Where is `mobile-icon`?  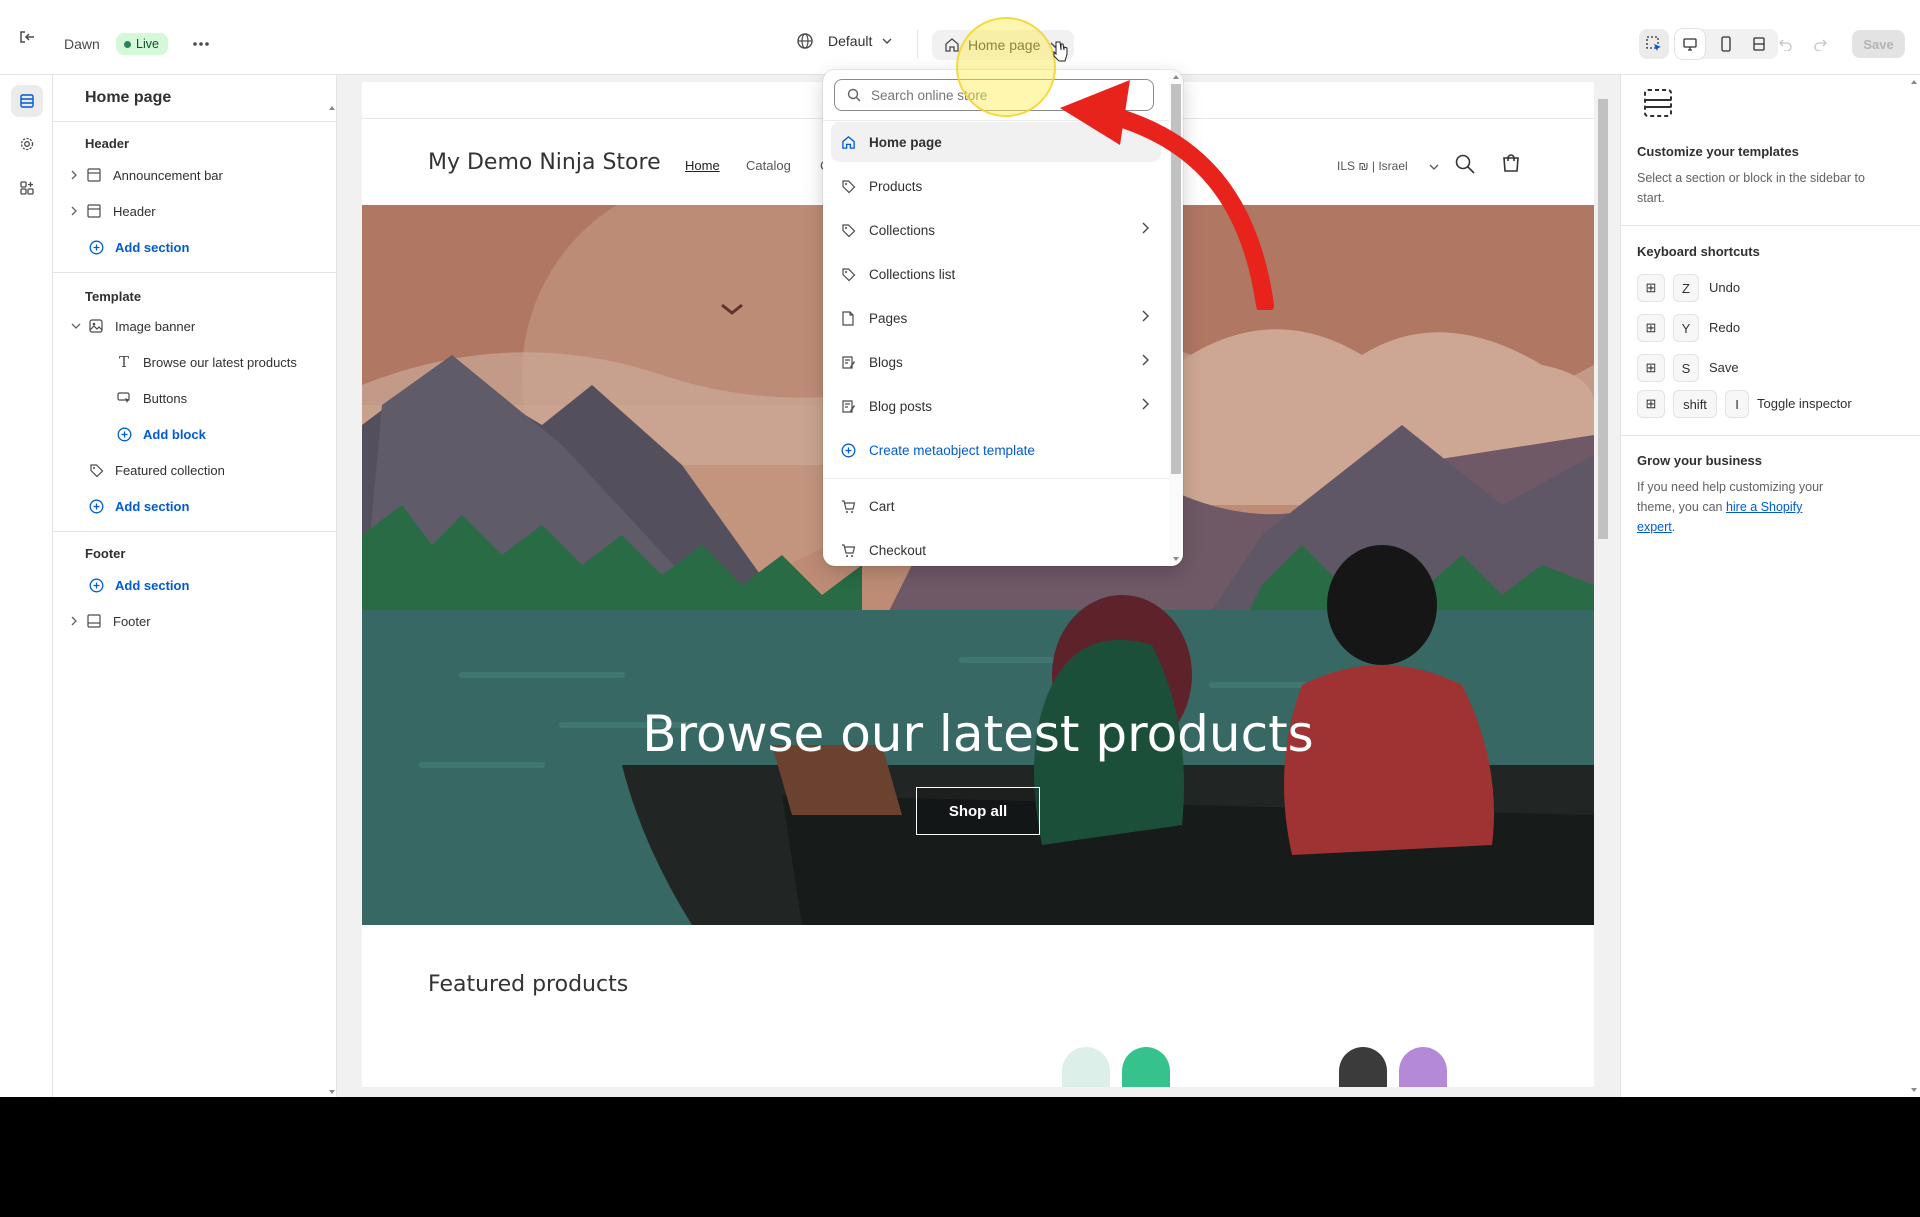 mobile-icon is located at coordinates (1726, 44).